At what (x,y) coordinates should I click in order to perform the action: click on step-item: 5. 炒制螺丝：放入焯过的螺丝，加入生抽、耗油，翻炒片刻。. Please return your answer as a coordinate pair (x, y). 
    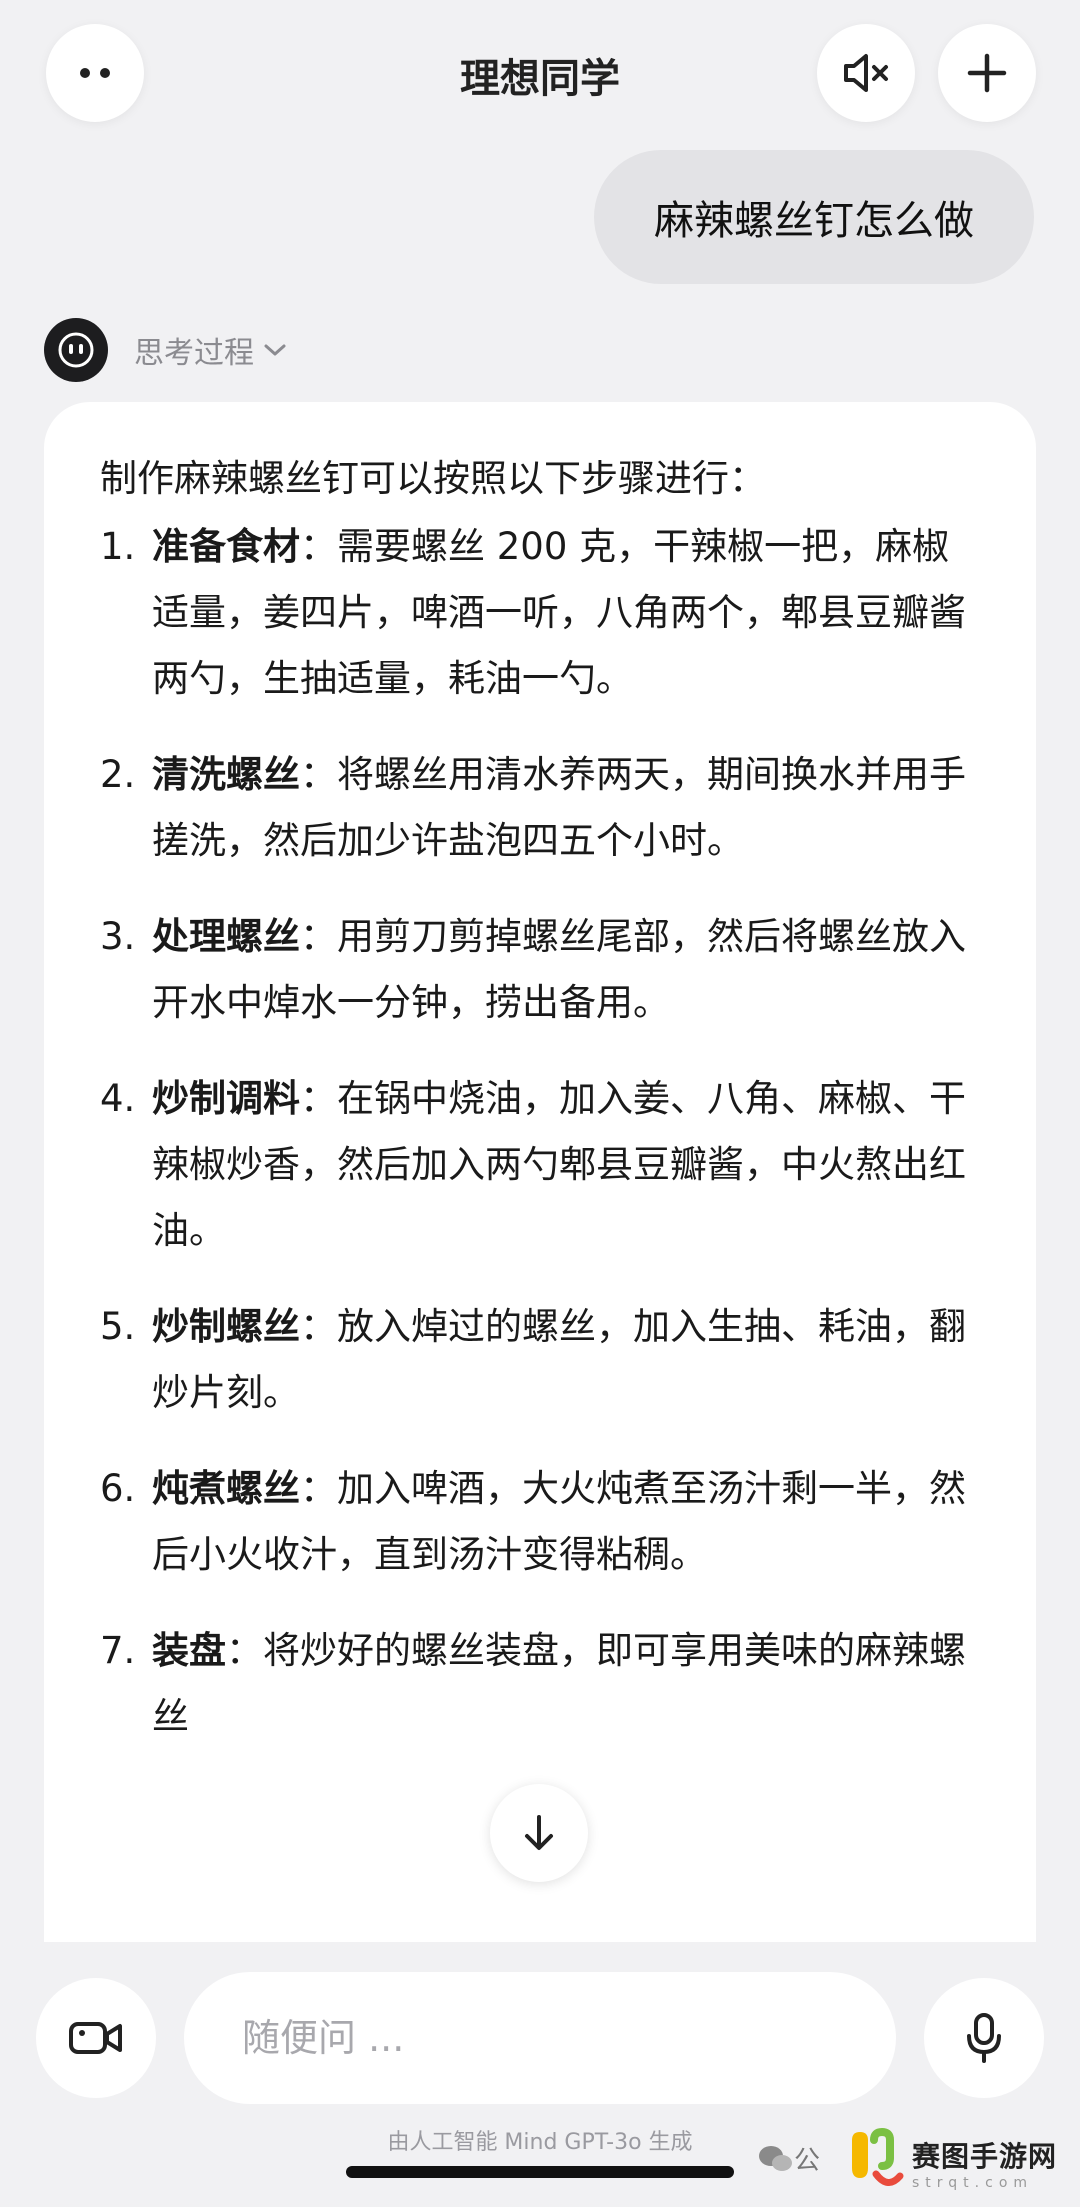
    Looking at the image, I should click on (539, 1360).